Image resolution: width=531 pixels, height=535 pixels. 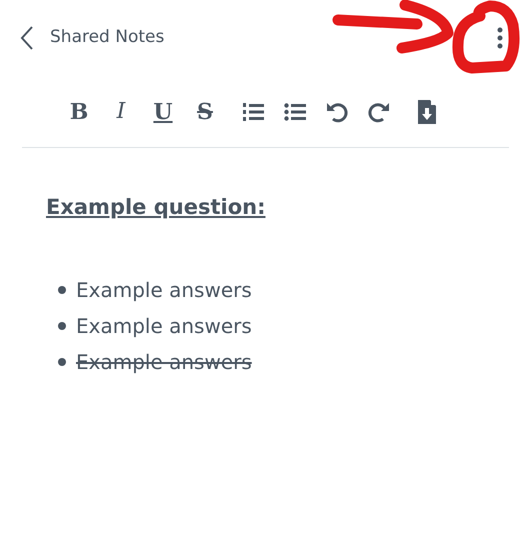 What do you see at coordinates (107, 38) in the screenshot?
I see `page-title: Shared Notes` at bounding box center [107, 38].